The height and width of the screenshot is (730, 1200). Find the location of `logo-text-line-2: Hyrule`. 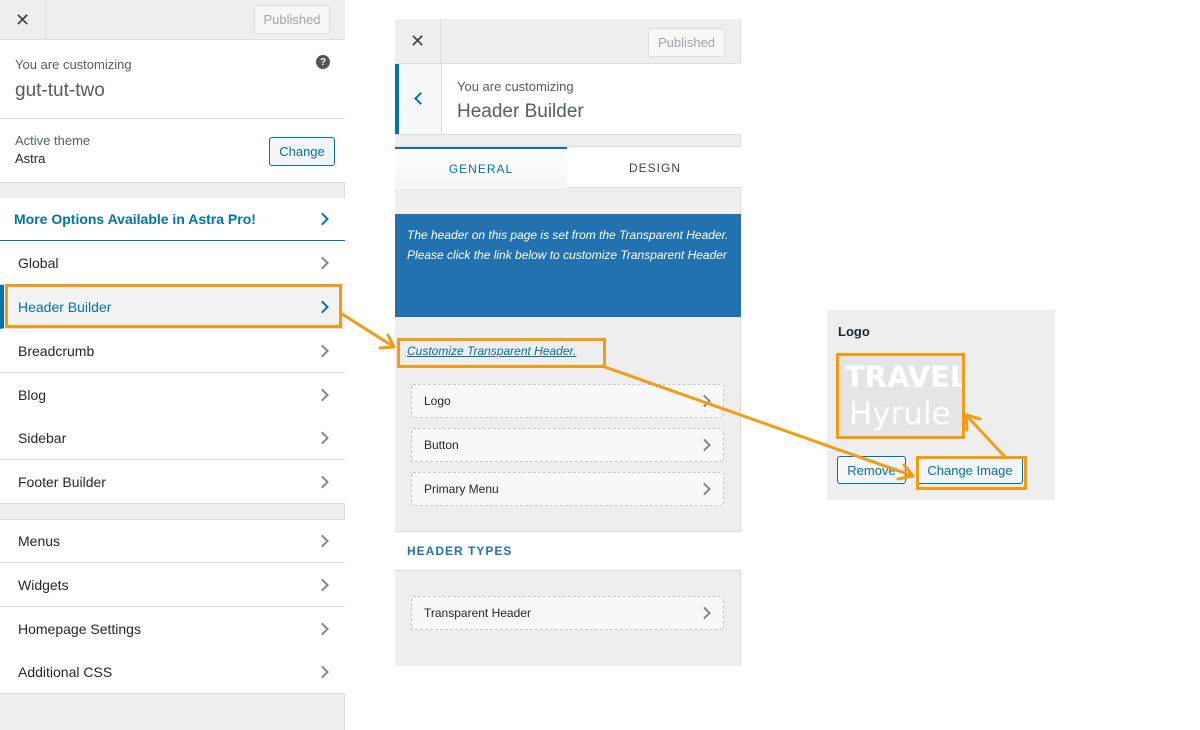

logo-text-line-2: Hyrule is located at coordinates (900, 414).